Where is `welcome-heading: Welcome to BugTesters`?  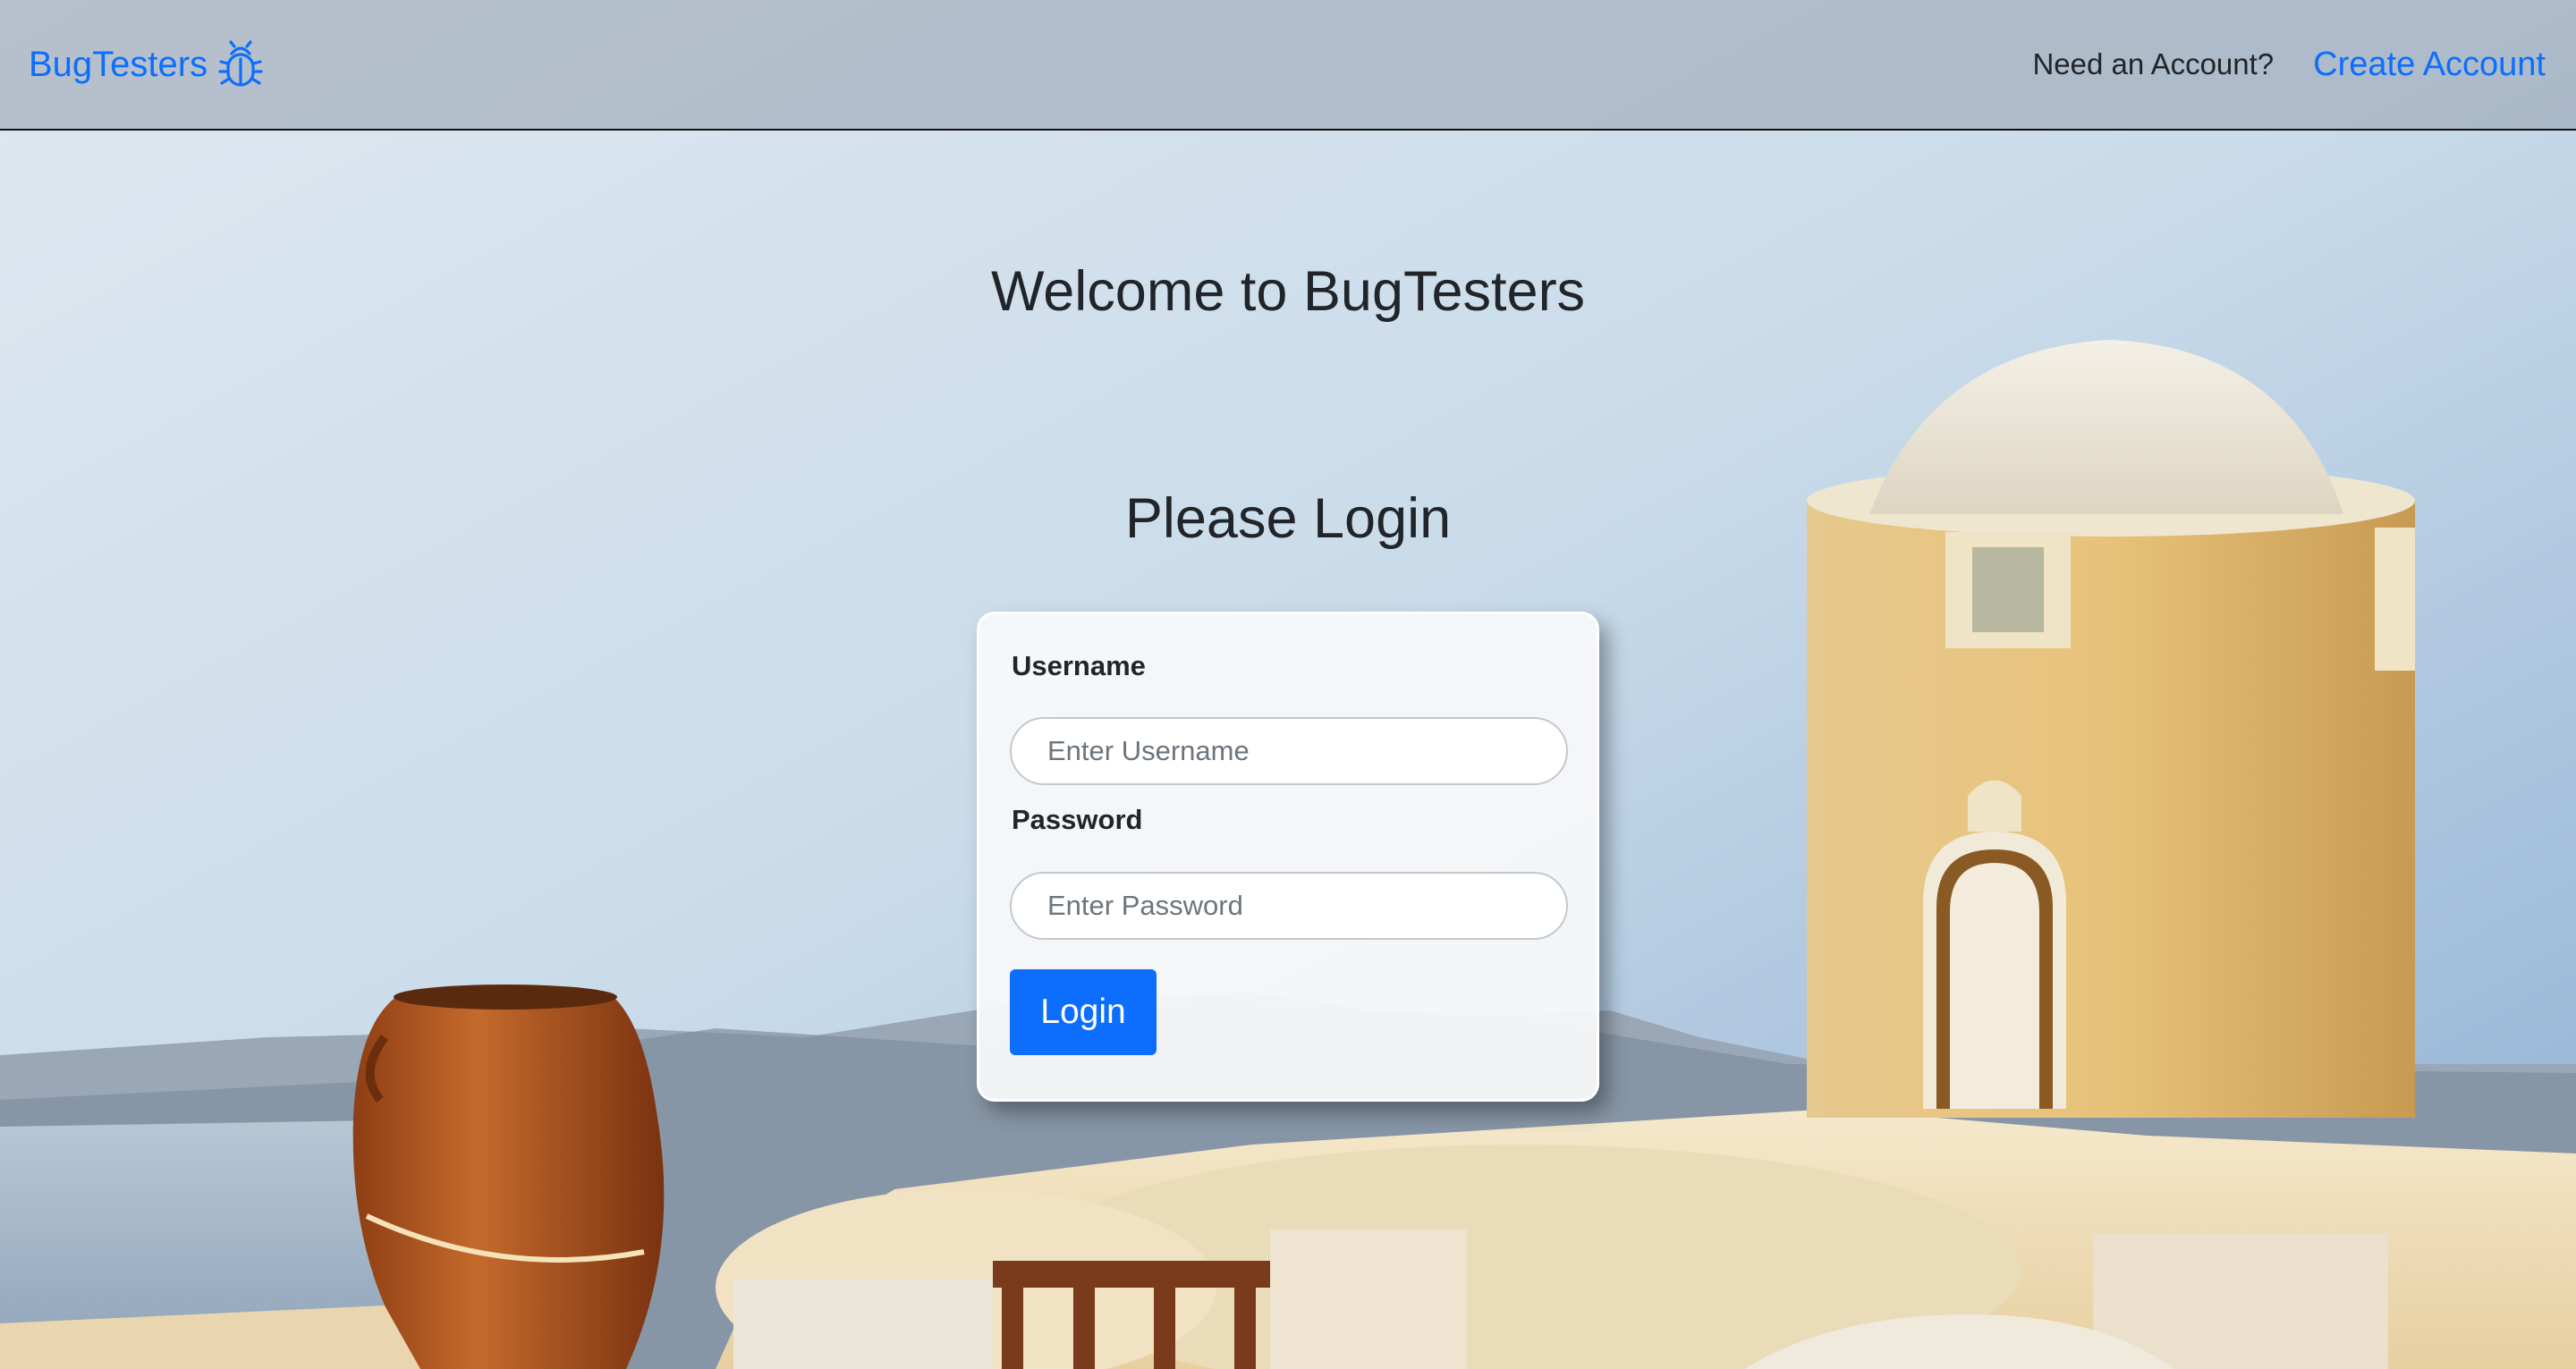
welcome-heading: Welcome to BugTesters is located at coordinates (1288, 291).